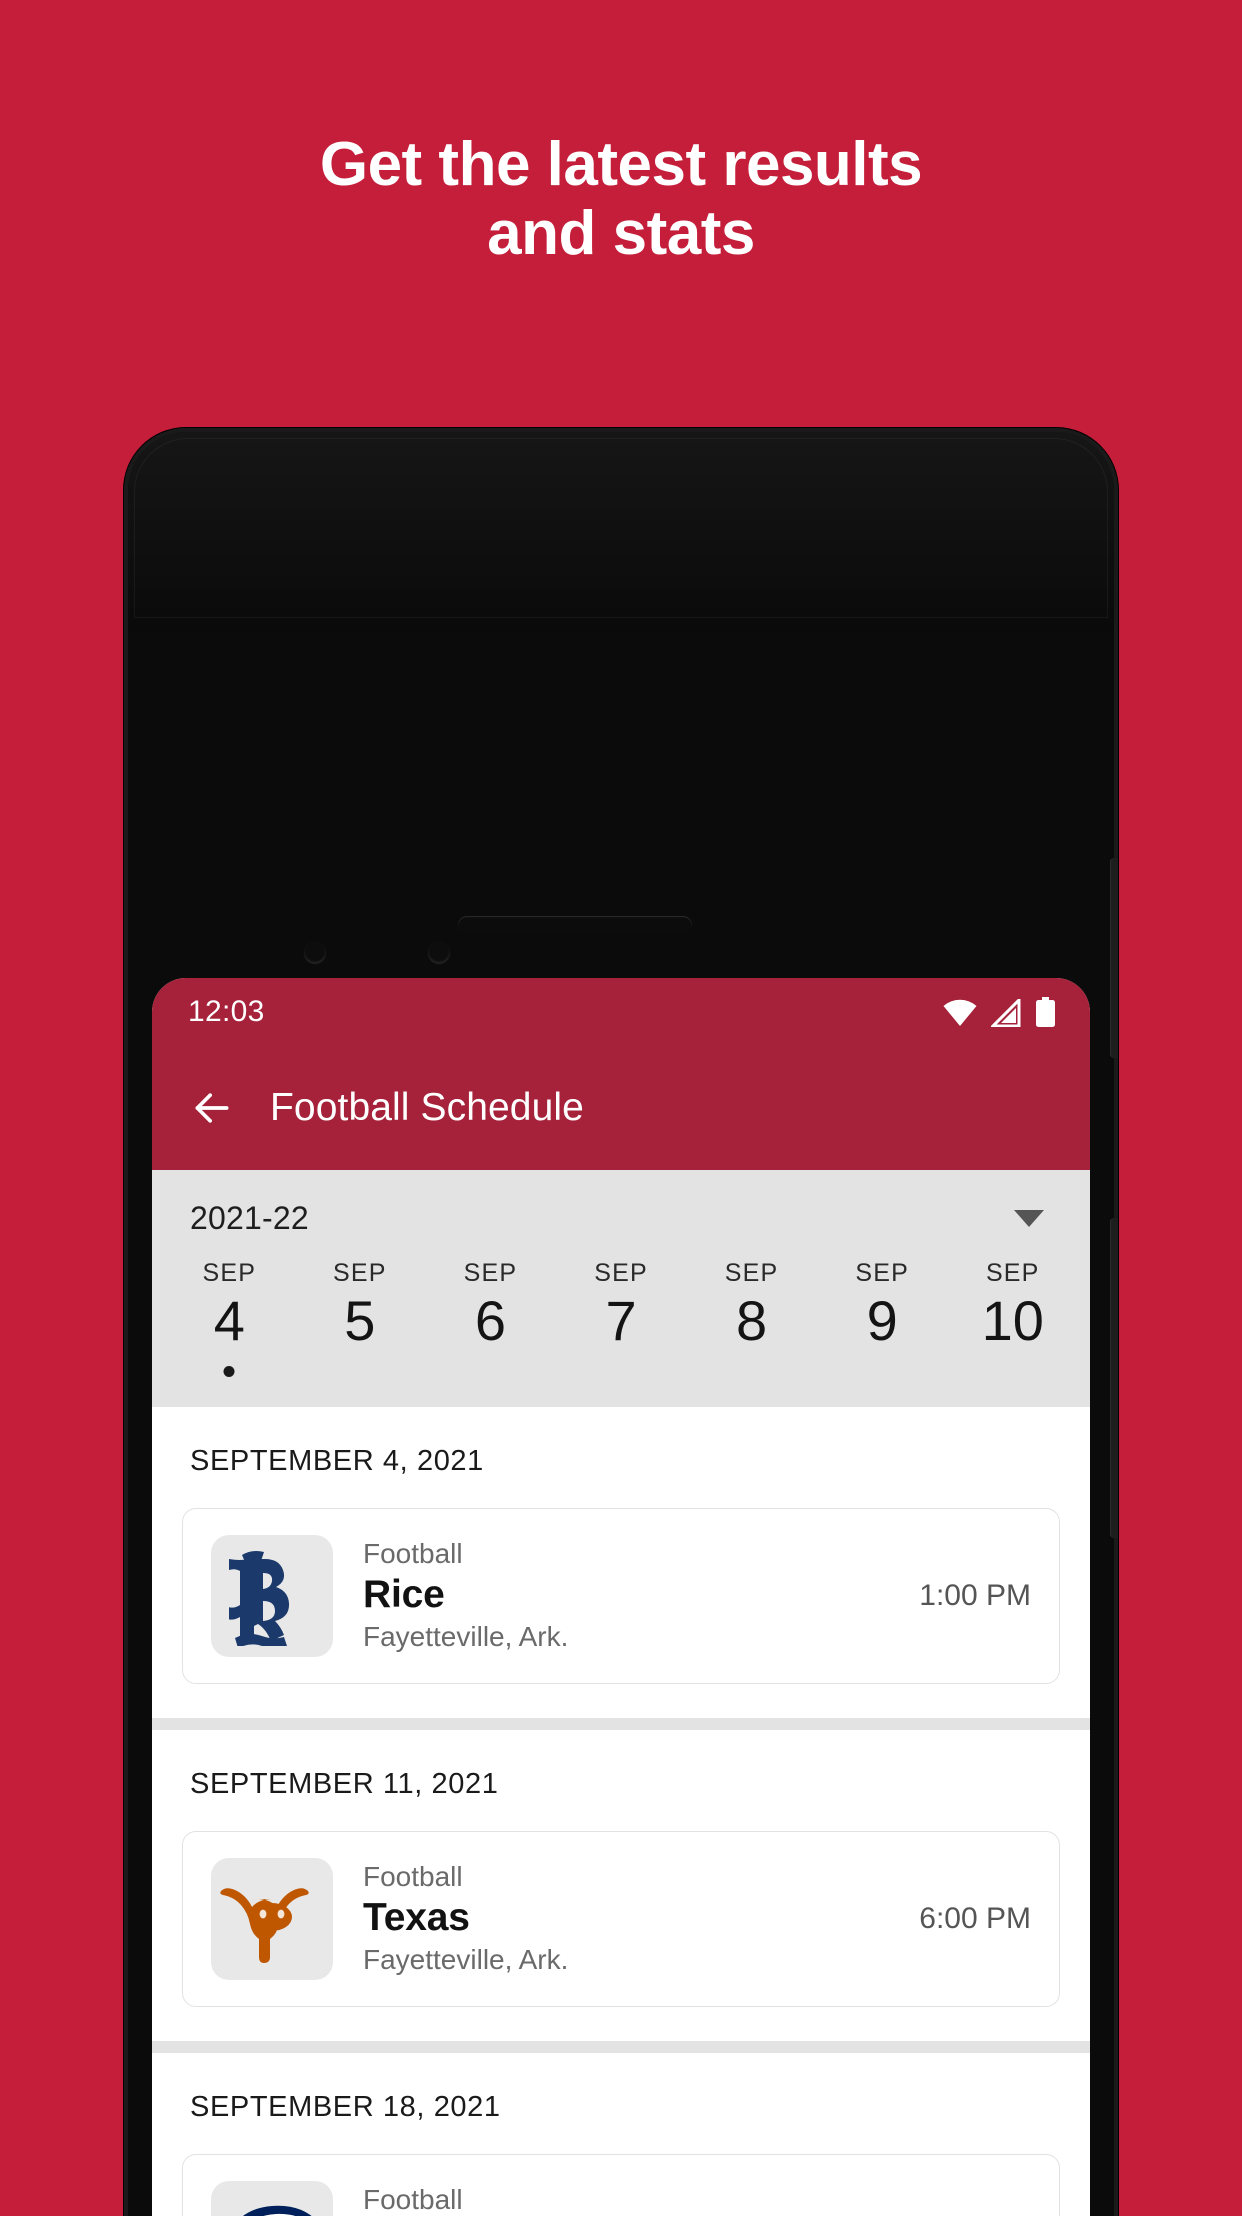  Describe the element at coordinates (1114, 958) in the screenshot. I see `power-button` at that location.